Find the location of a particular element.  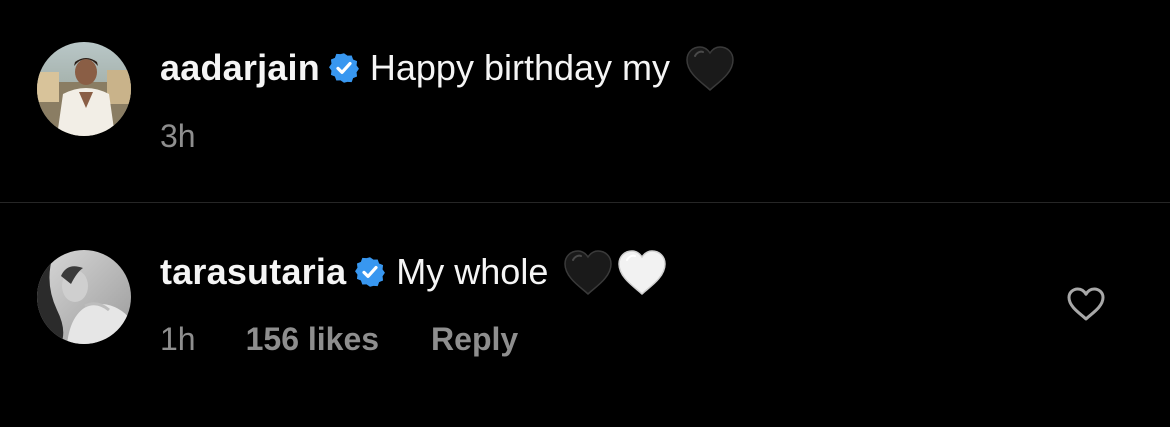

comment-text: Happy birthday my is located at coordinates (520, 67).